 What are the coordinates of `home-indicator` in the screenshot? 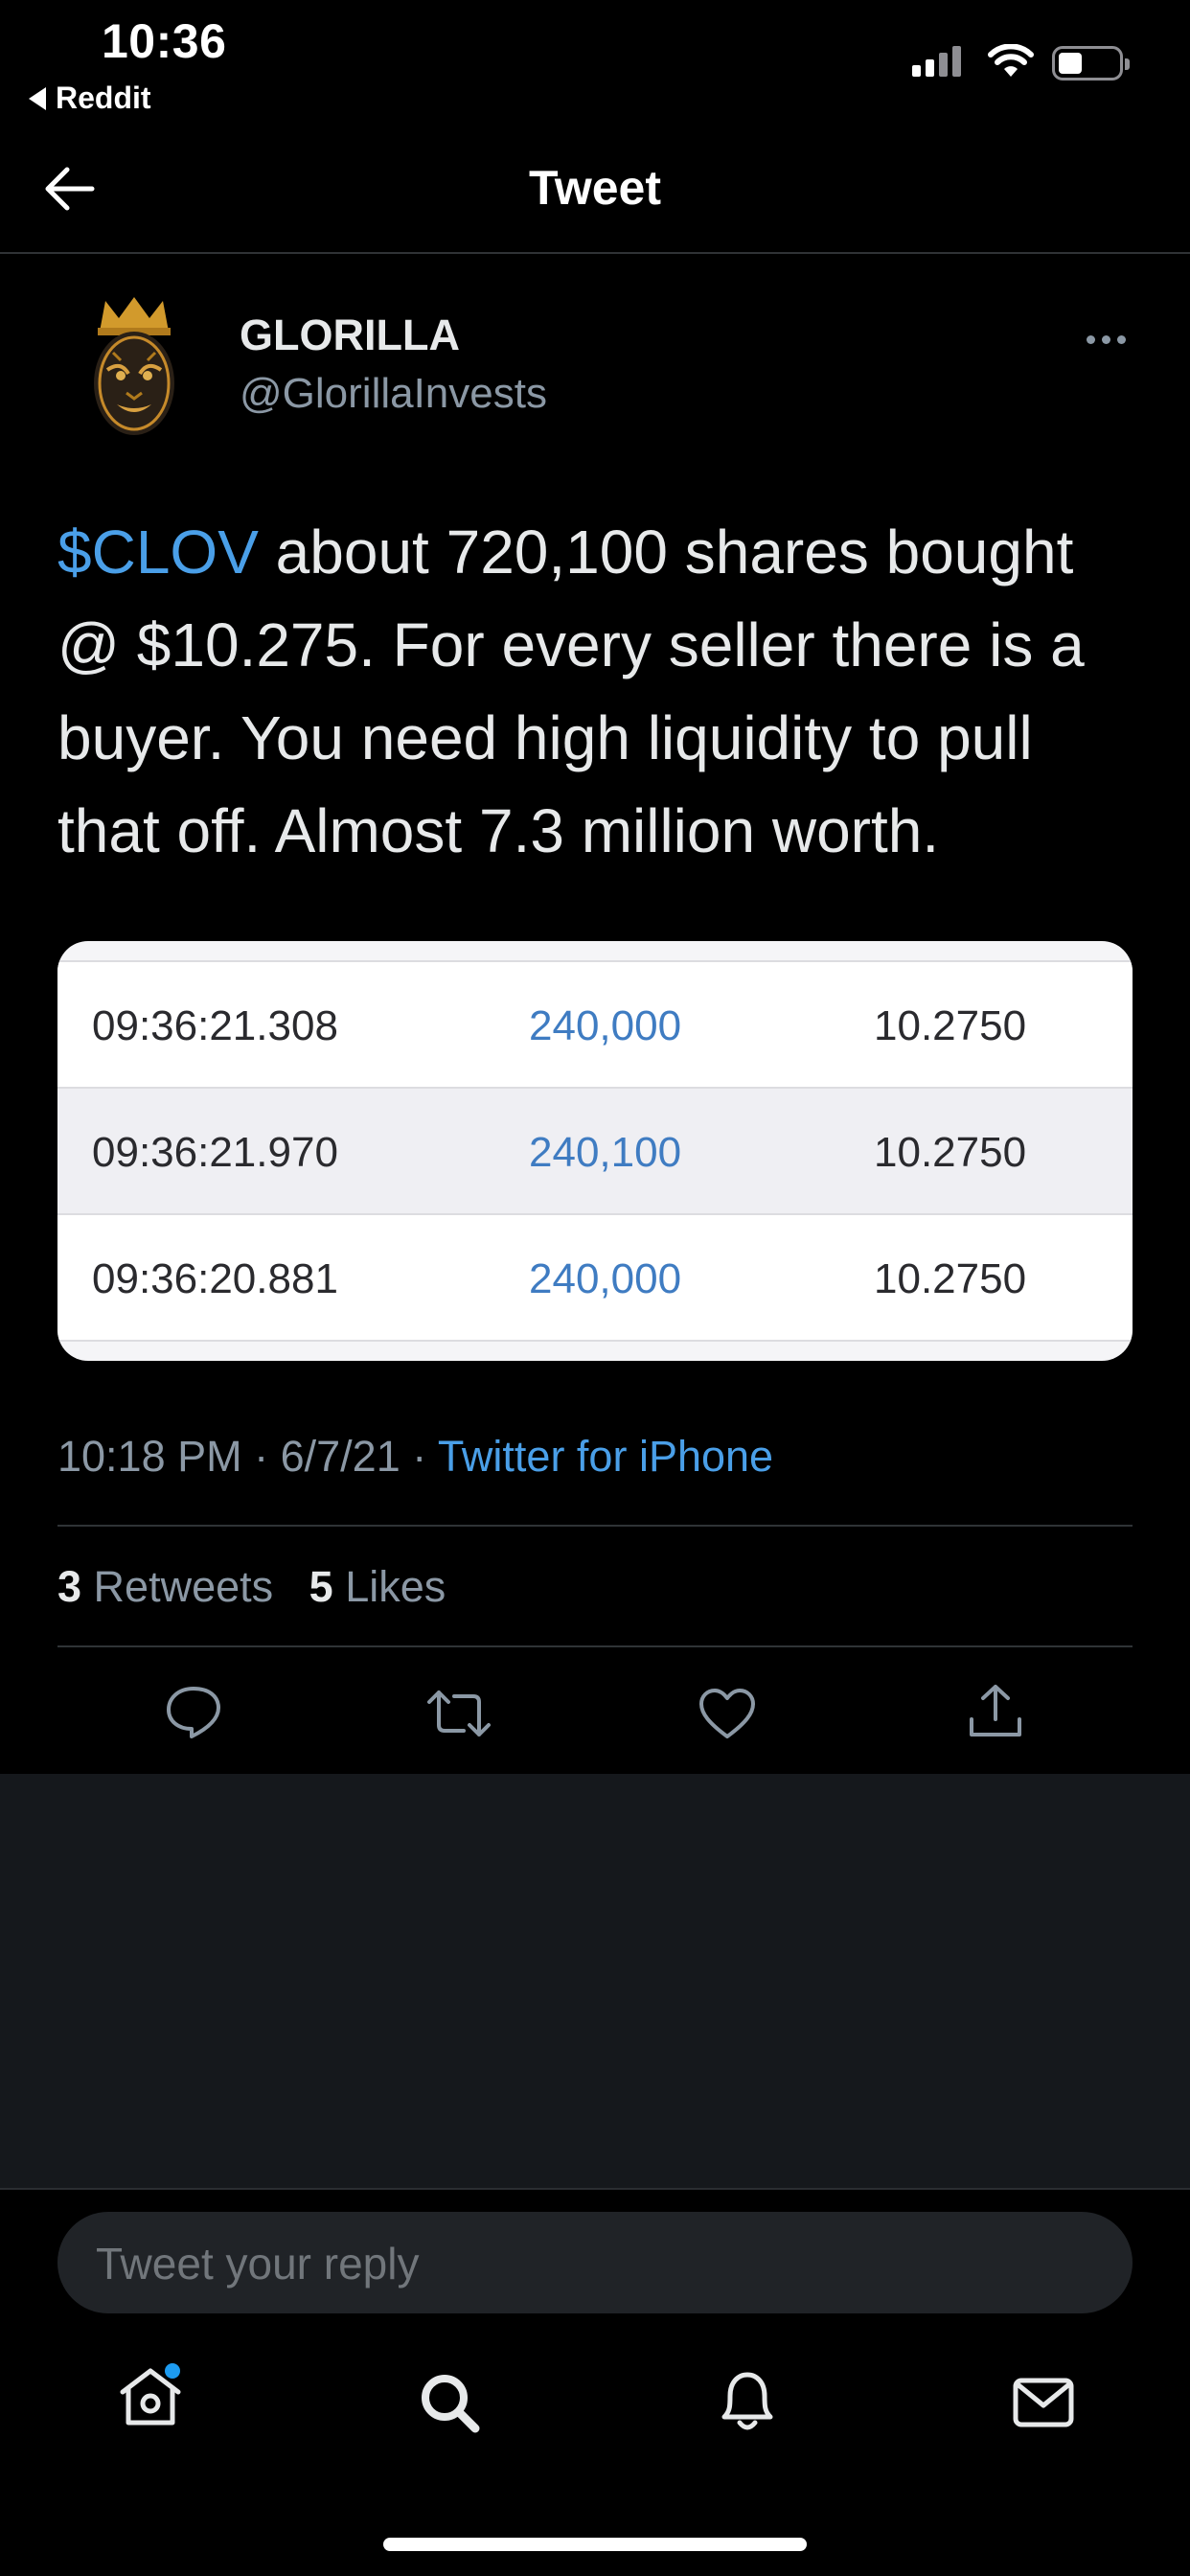 It's located at (595, 2544).